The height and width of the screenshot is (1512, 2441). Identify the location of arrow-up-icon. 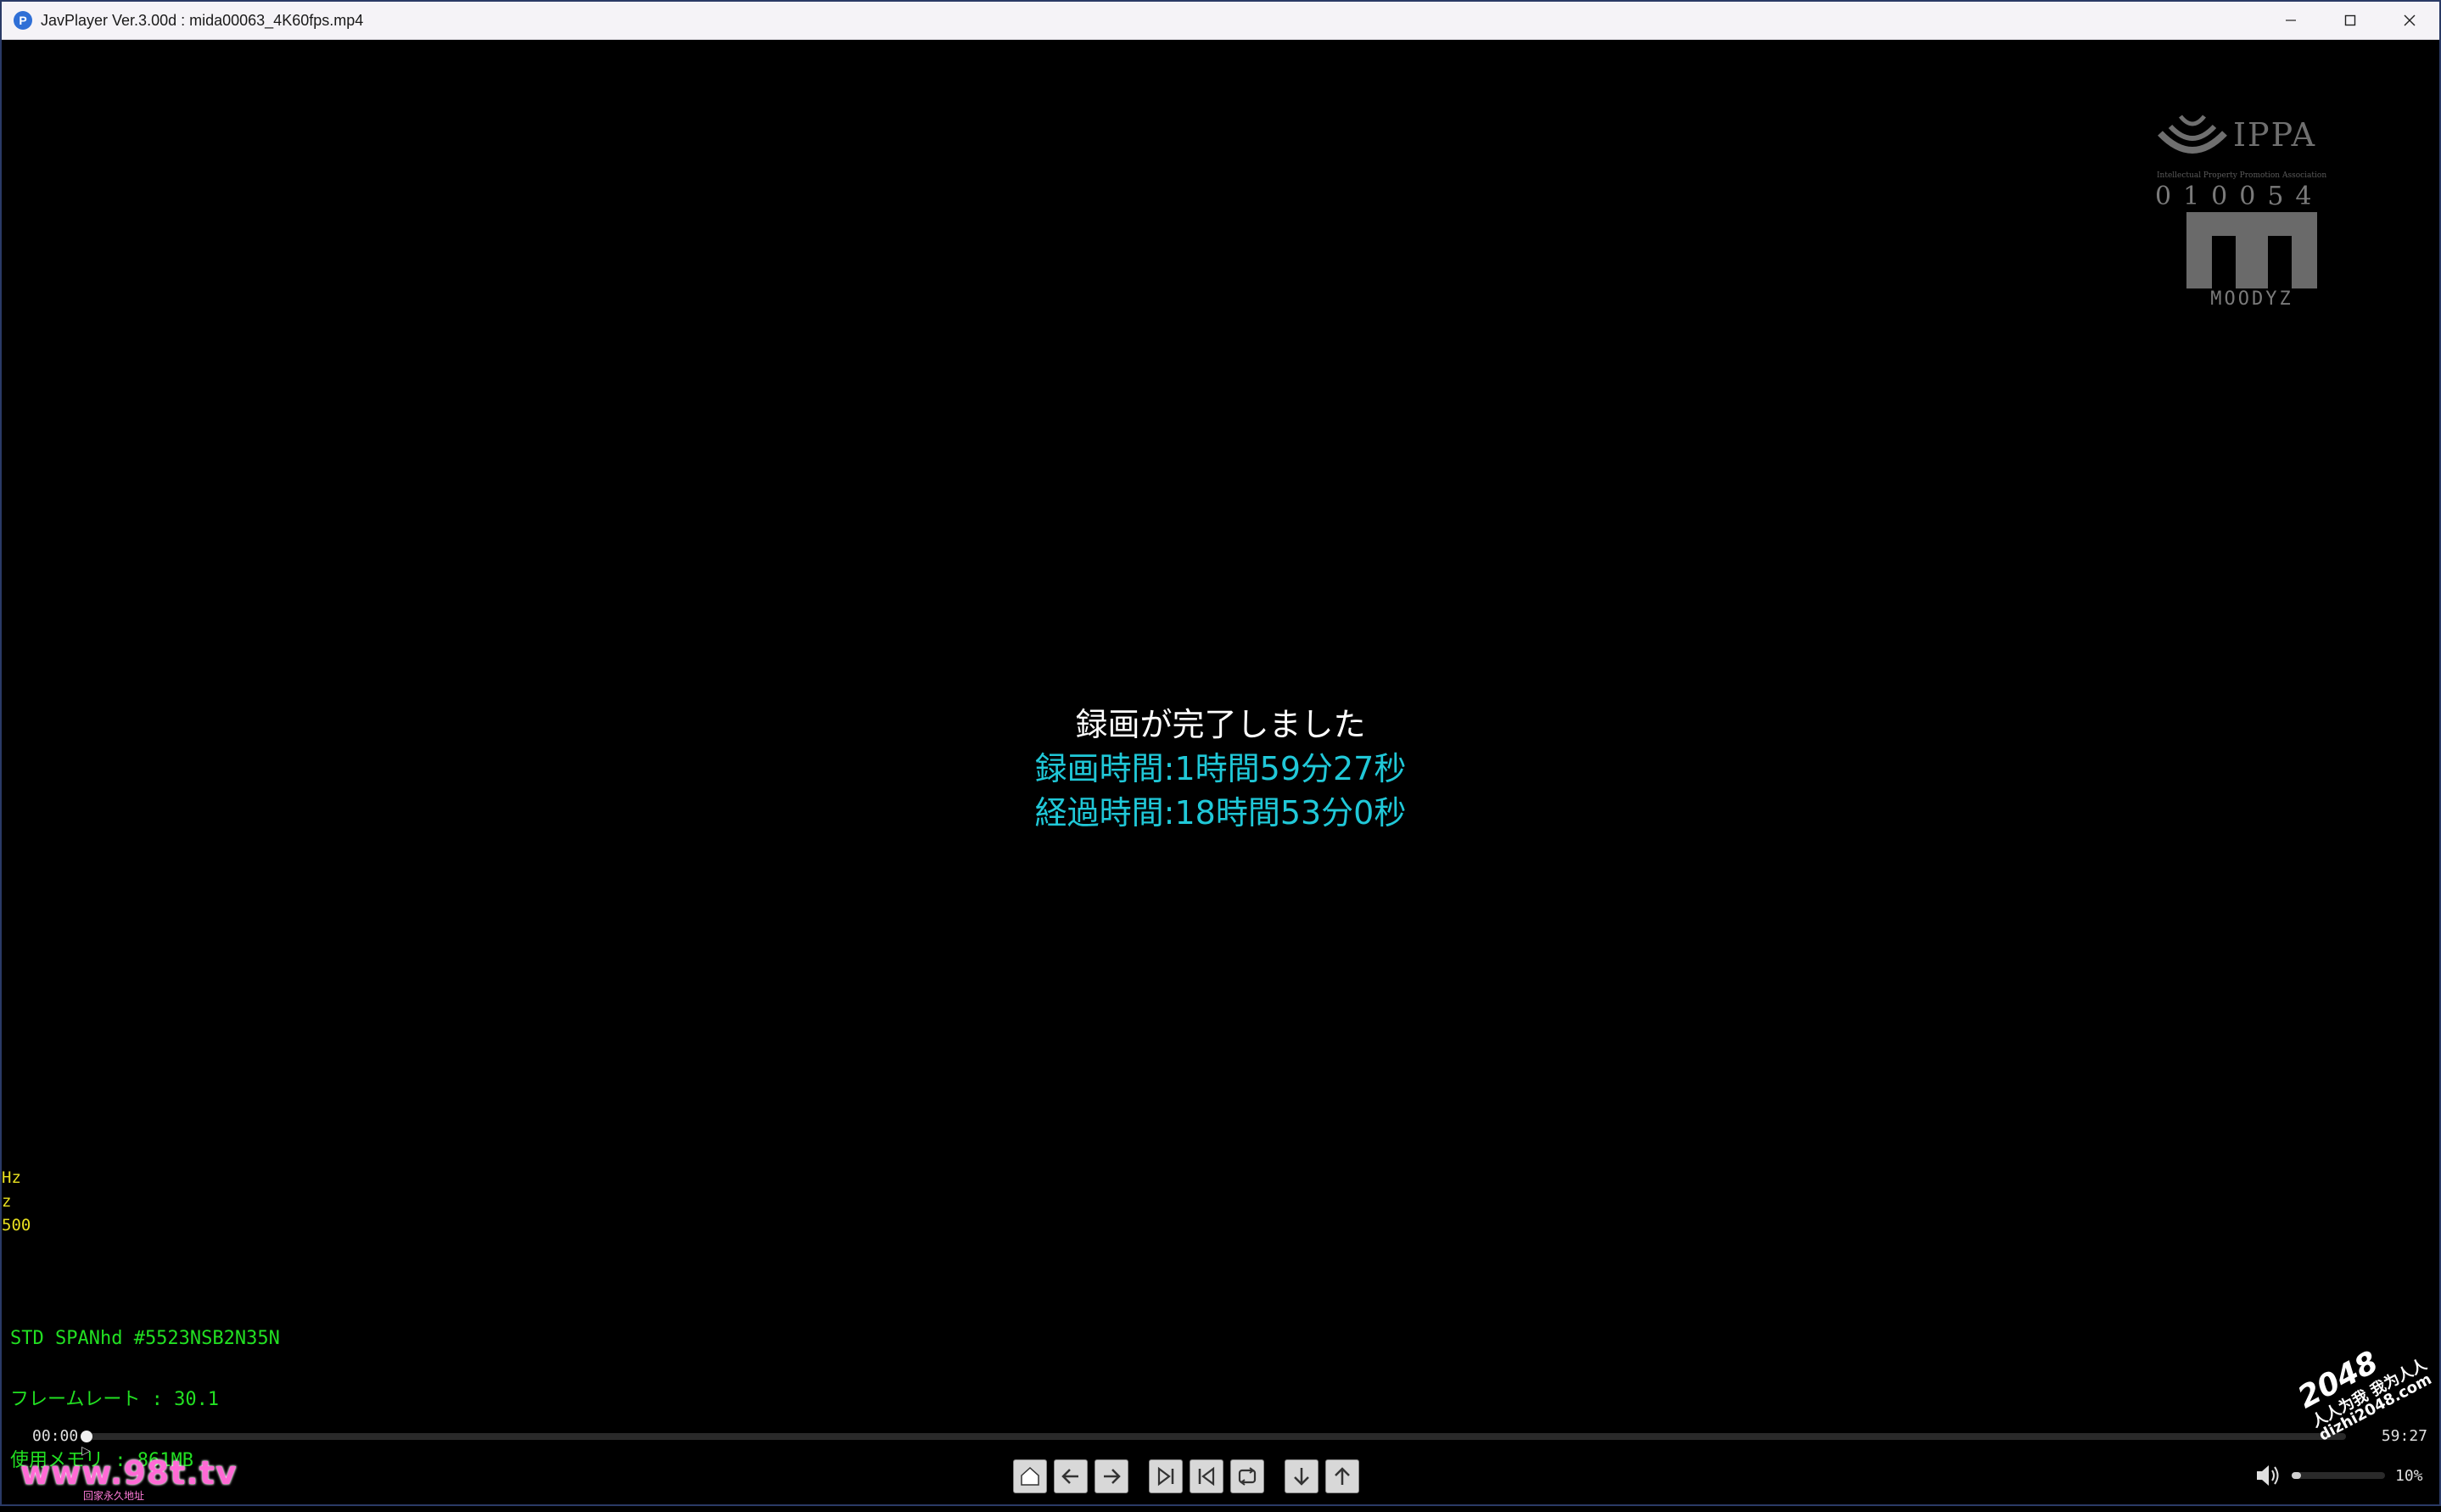
(1342, 1476).